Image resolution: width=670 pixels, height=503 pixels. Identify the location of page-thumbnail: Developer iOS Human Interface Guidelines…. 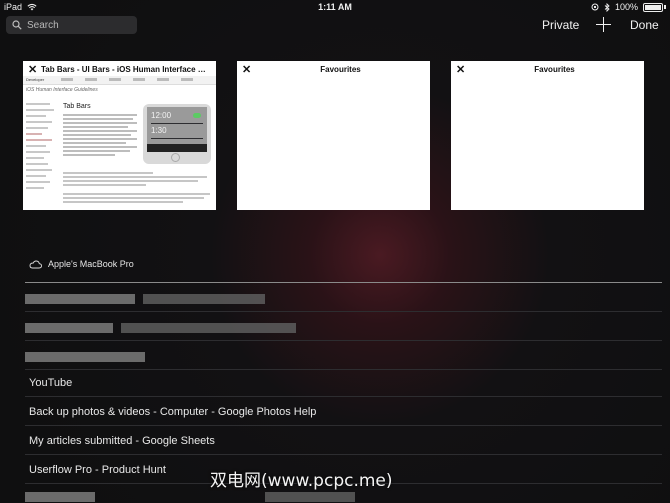
(119, 143).